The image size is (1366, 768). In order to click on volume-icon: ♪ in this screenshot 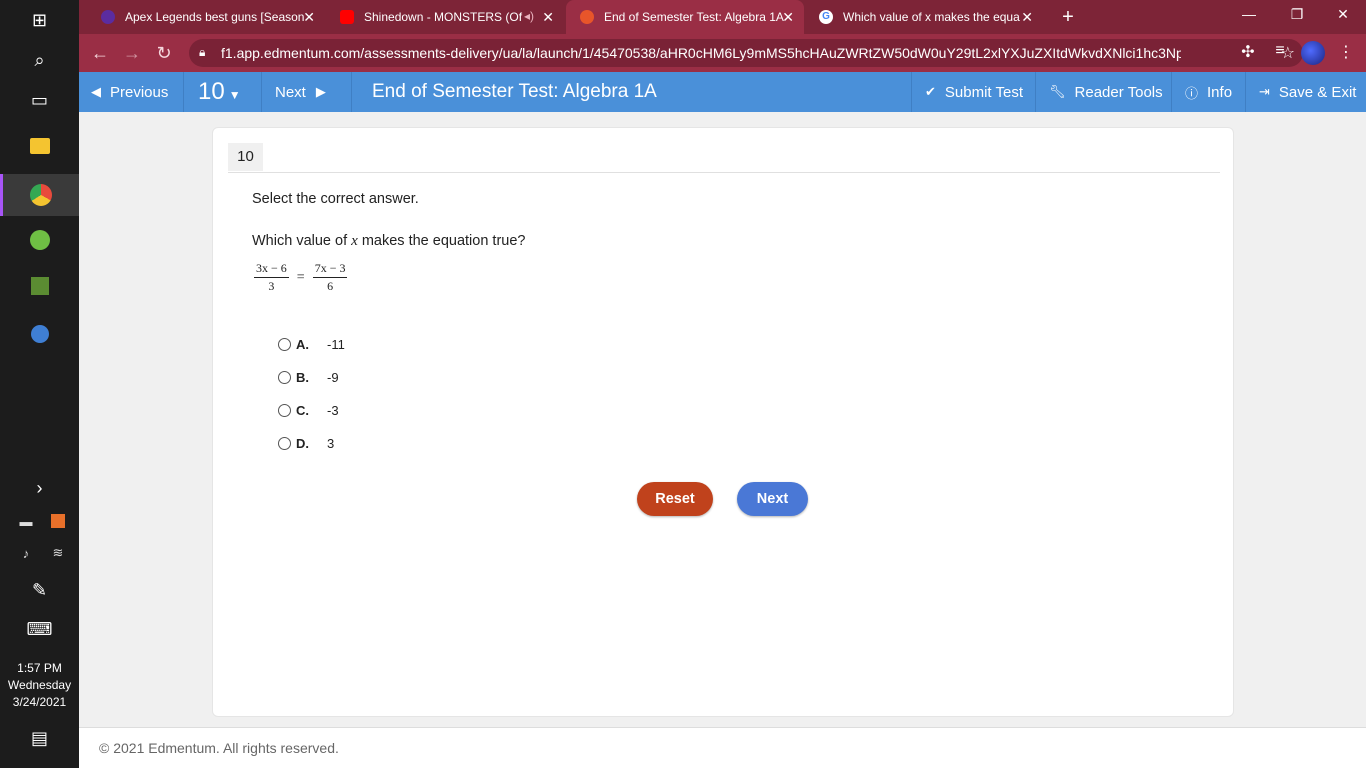, I will do `click(26, 553)`.